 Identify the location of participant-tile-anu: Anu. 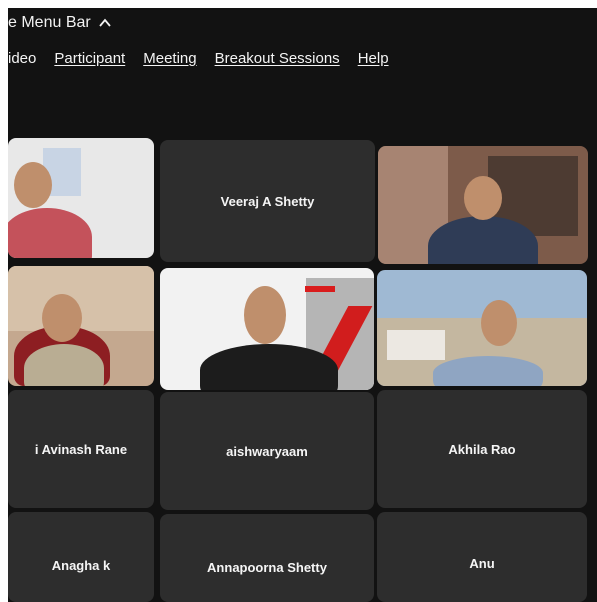
(482, 557).